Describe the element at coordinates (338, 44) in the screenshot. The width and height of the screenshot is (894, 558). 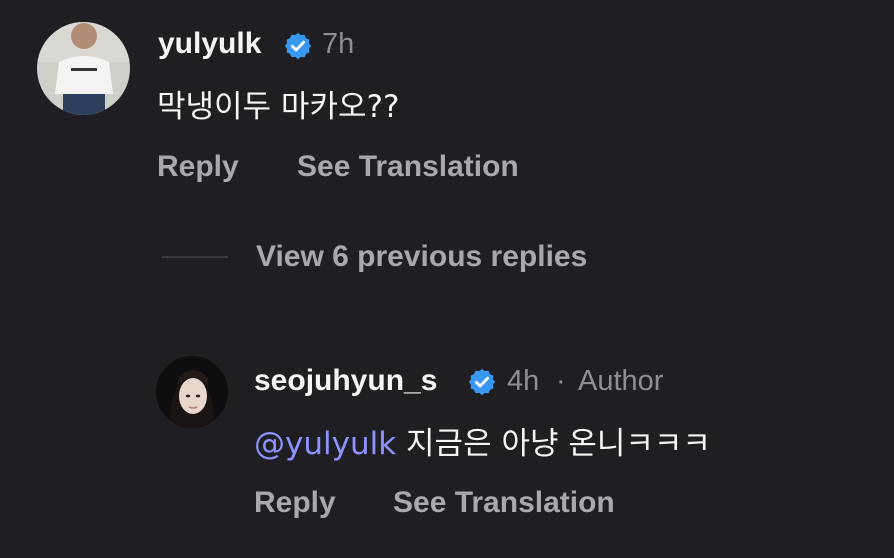
I see `comment-time: 7h` at that location.